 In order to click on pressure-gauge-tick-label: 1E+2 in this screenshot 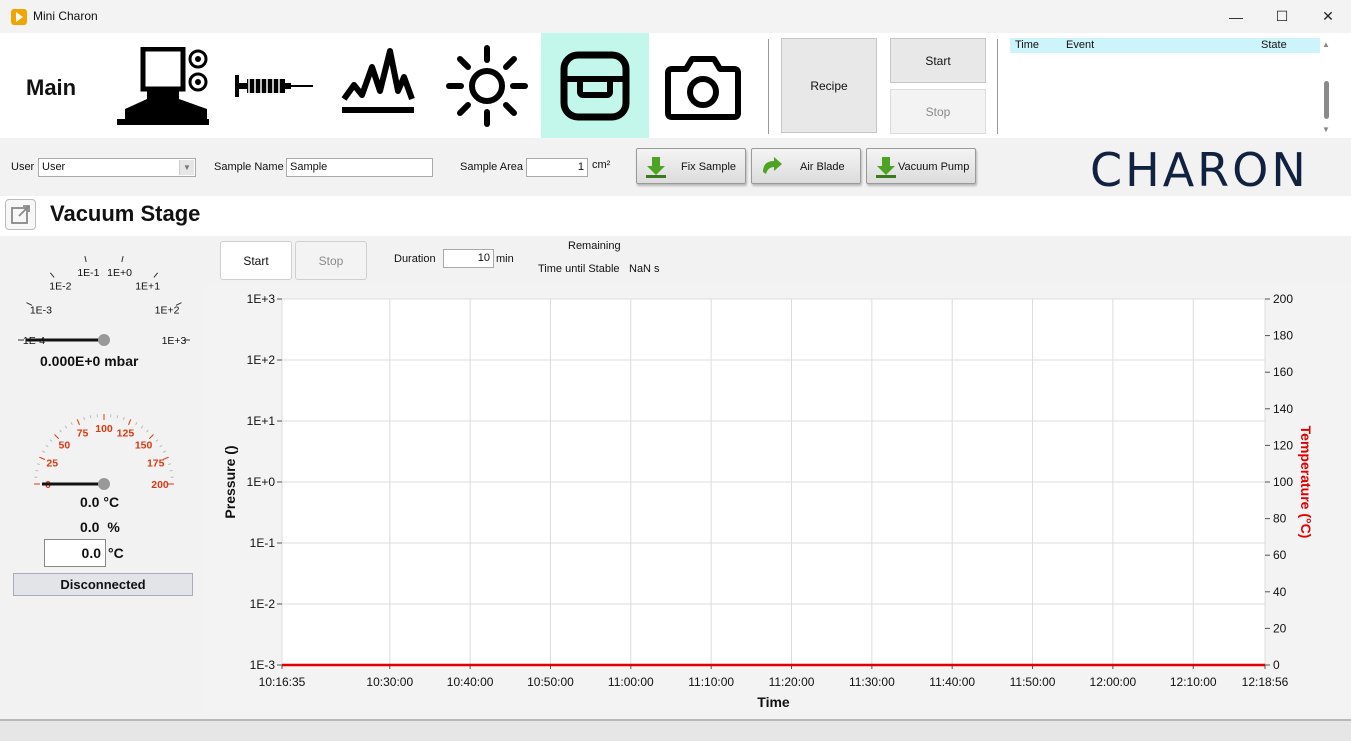, I will do `click(167, 311)`.